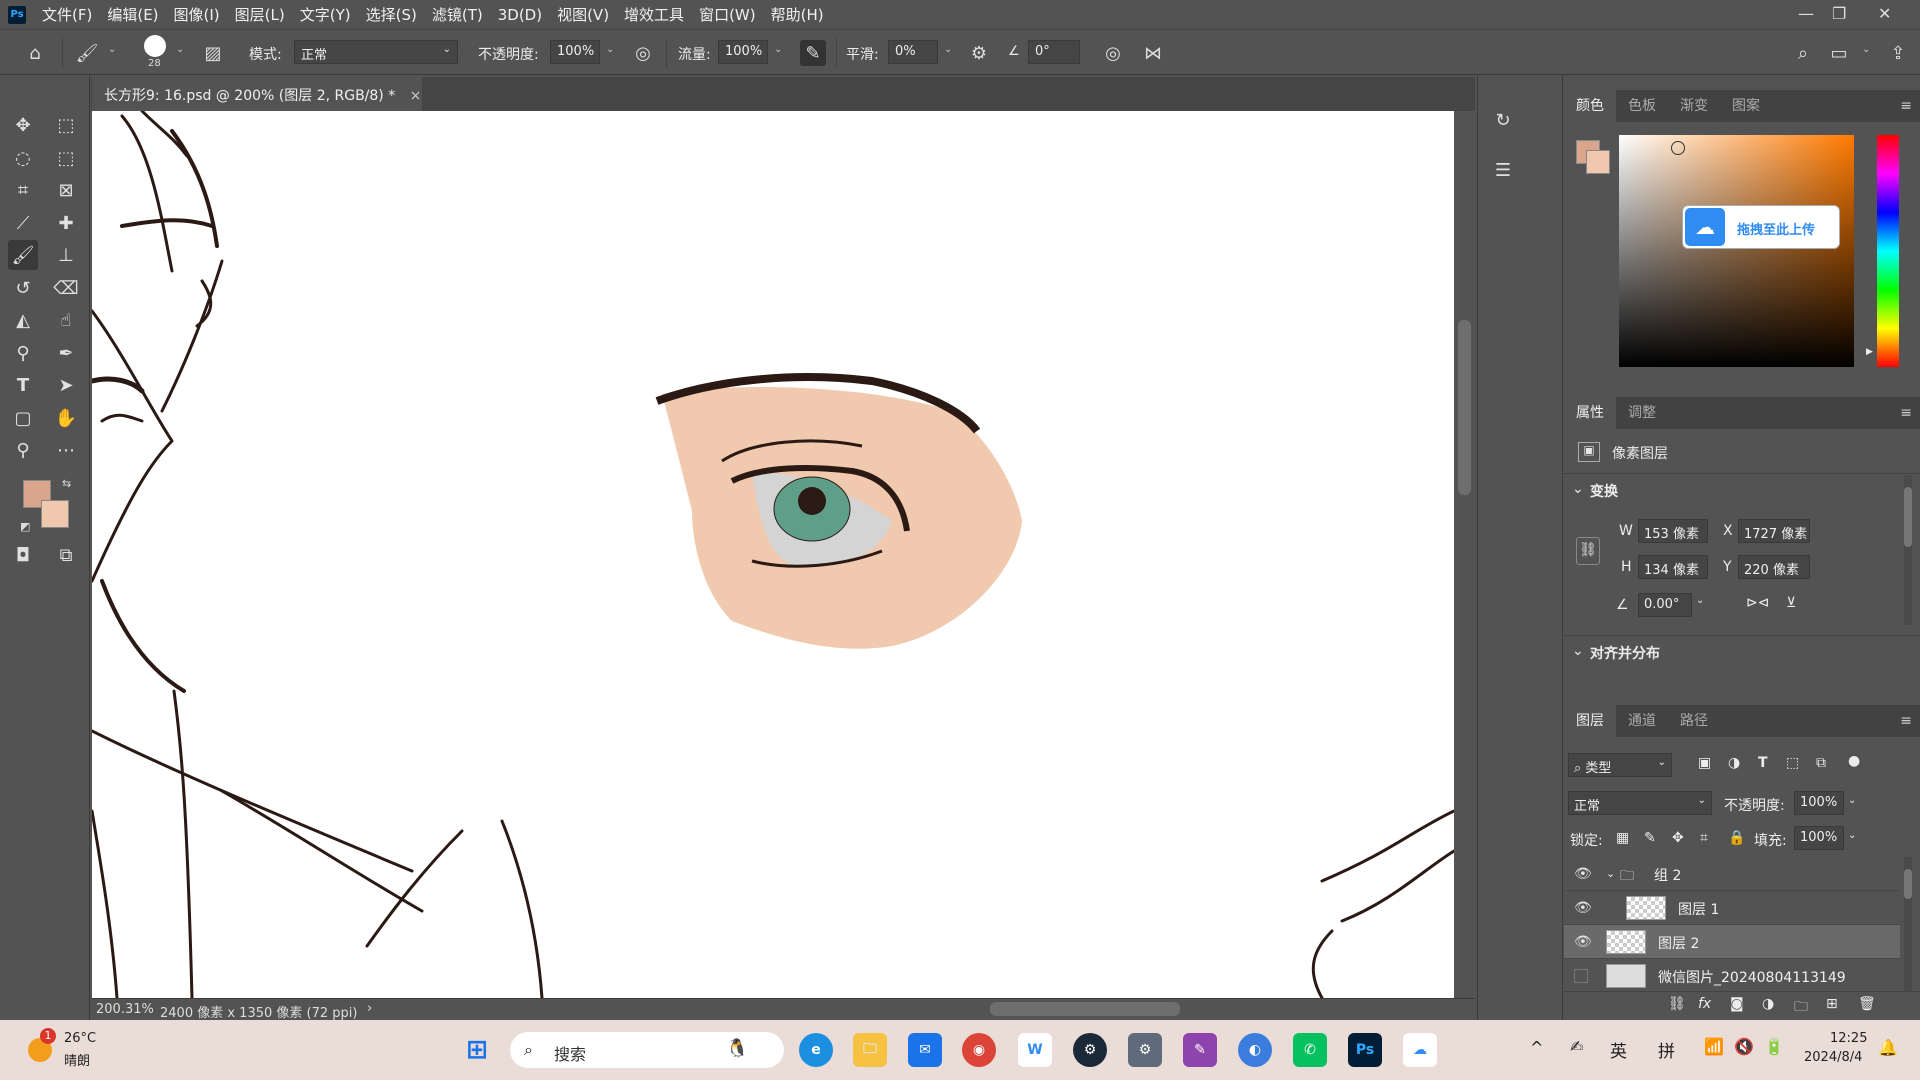  What do you see at coordinates (1908, 517) in the screenshot?
I see `properties-scroll-thumb` at bounding box center [1908, 517].